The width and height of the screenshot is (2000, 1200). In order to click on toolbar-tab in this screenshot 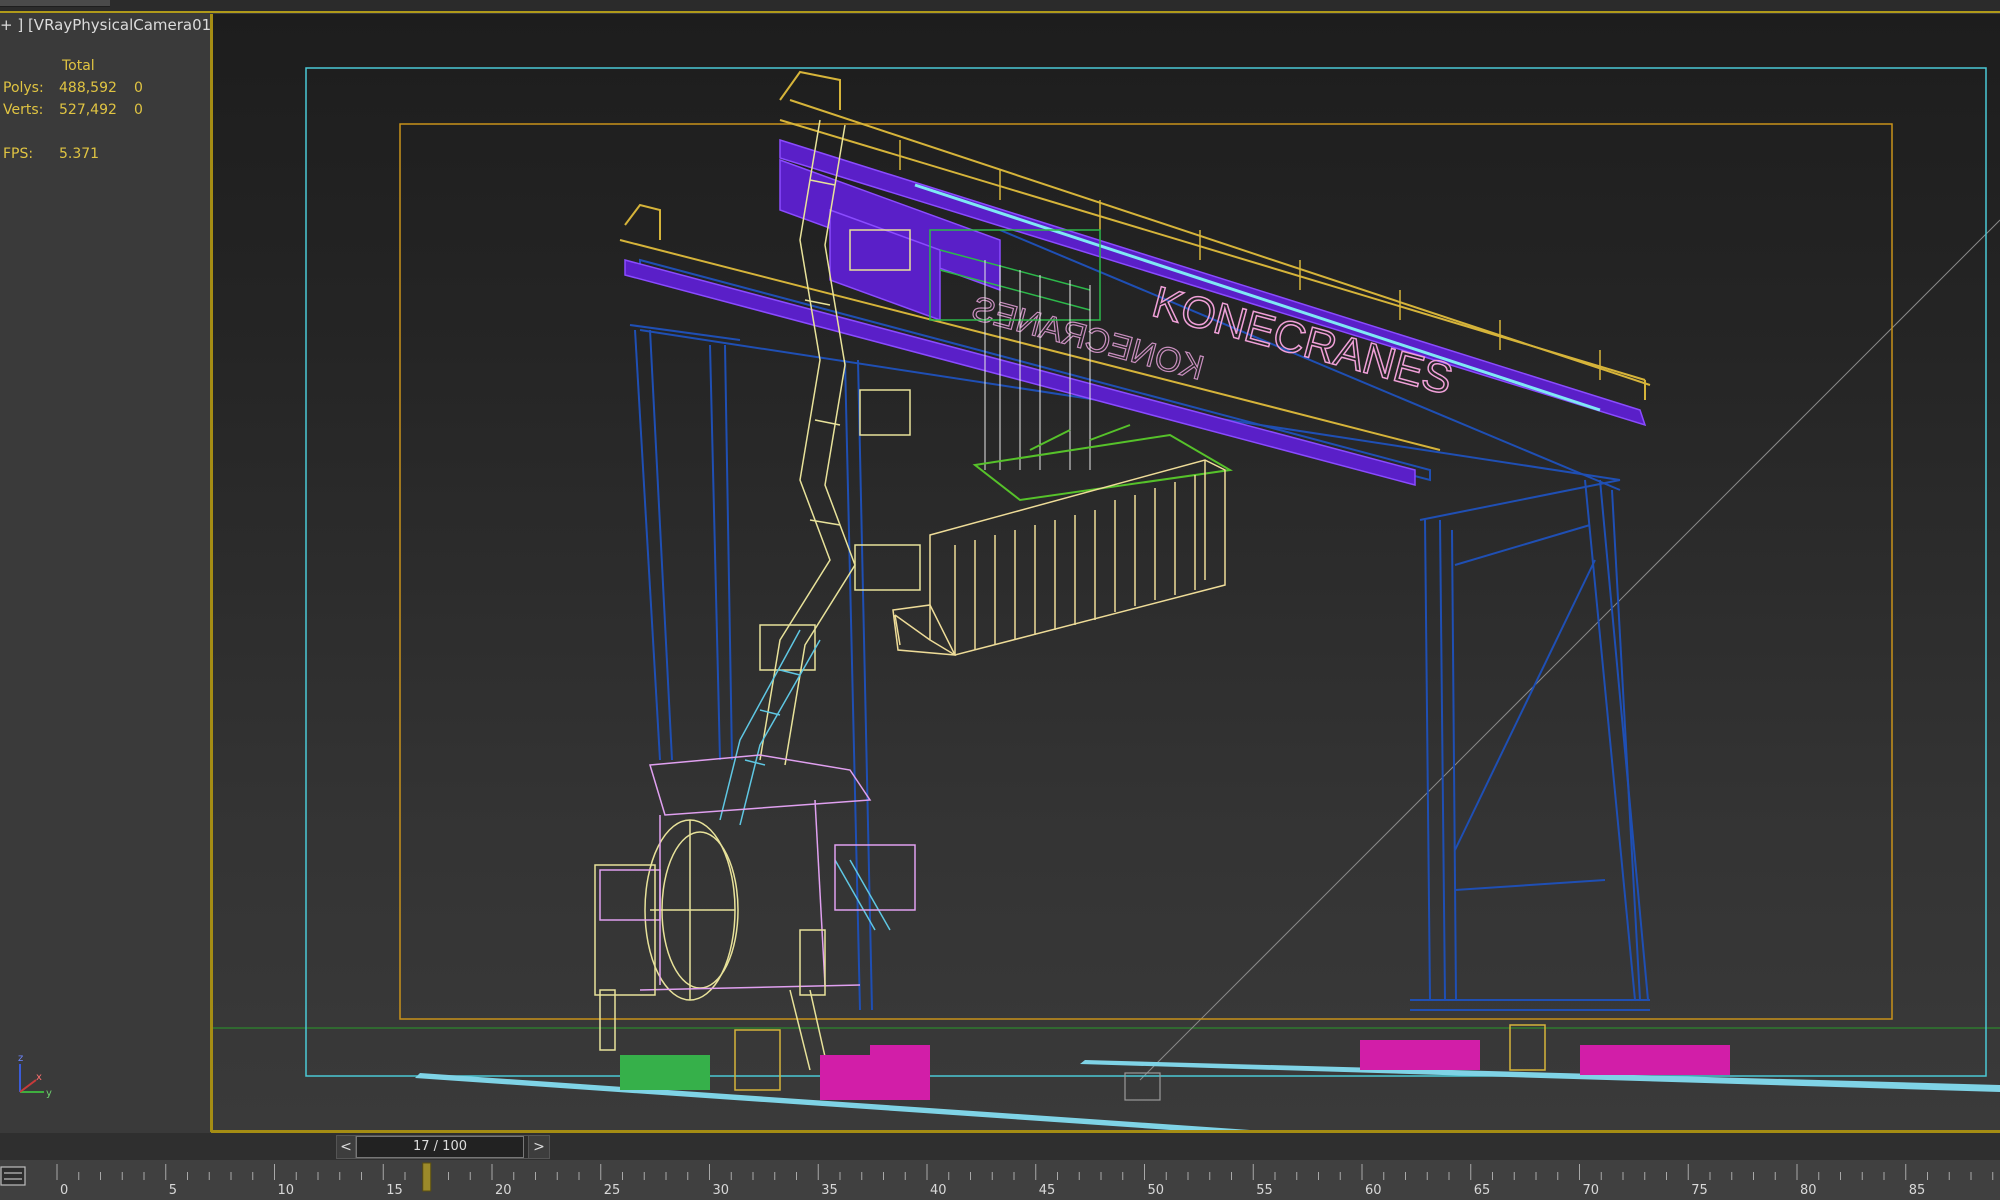, I will do `click(55, 3)`.